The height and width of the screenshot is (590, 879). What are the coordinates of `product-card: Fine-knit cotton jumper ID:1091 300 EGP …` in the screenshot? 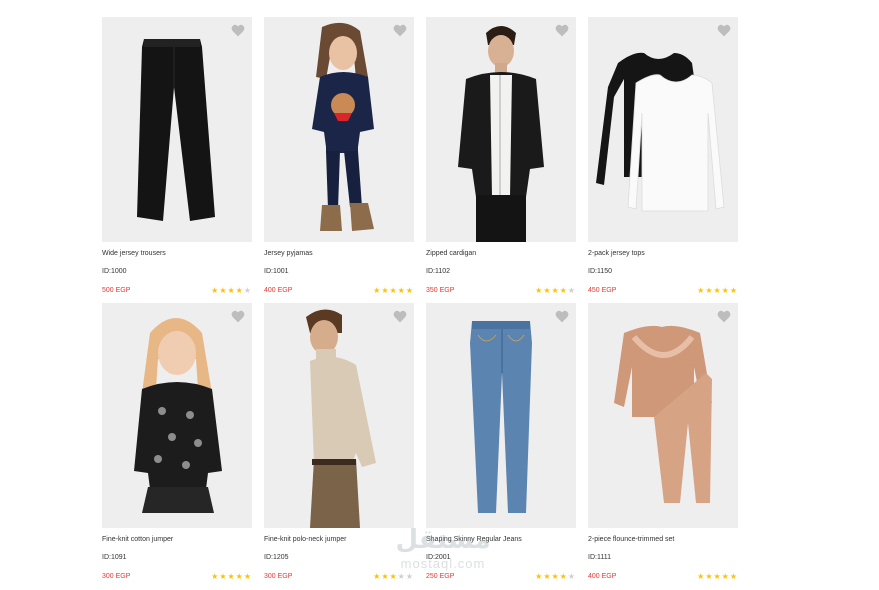 It's located at (177, 446).